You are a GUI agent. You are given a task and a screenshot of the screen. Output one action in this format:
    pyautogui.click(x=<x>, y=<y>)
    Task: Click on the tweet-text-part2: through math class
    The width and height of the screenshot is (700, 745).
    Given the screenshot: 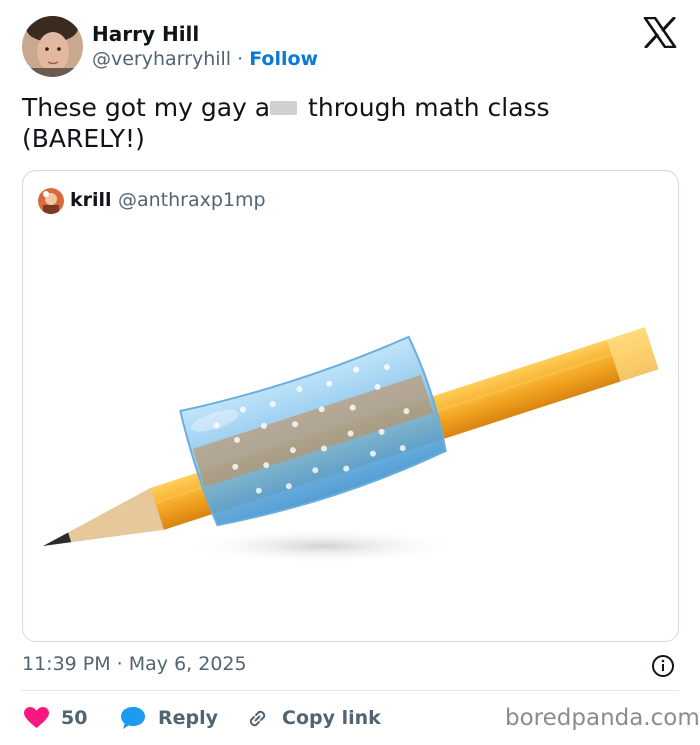 What is the action you would take?
    pyautogui.click(x=425, y=107)
    